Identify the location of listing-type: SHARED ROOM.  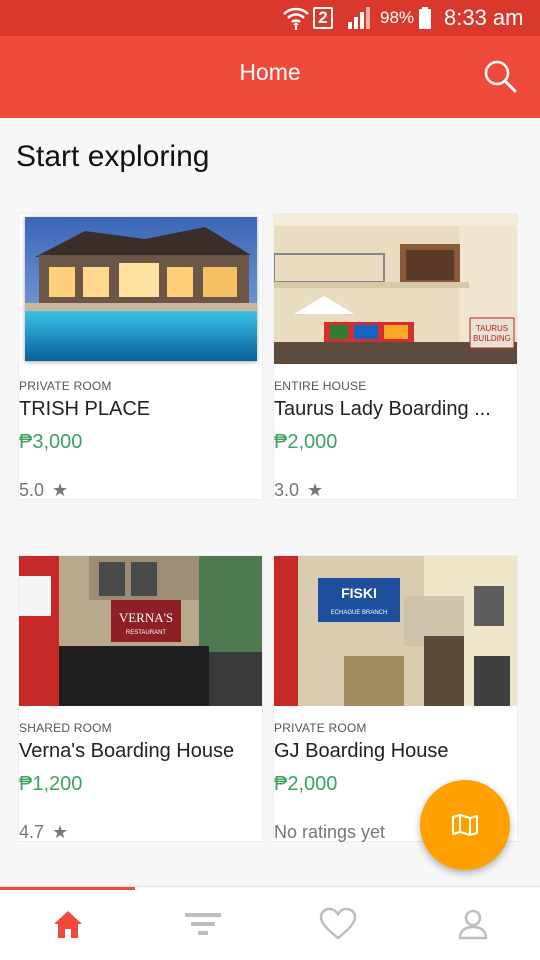
(65, 728).